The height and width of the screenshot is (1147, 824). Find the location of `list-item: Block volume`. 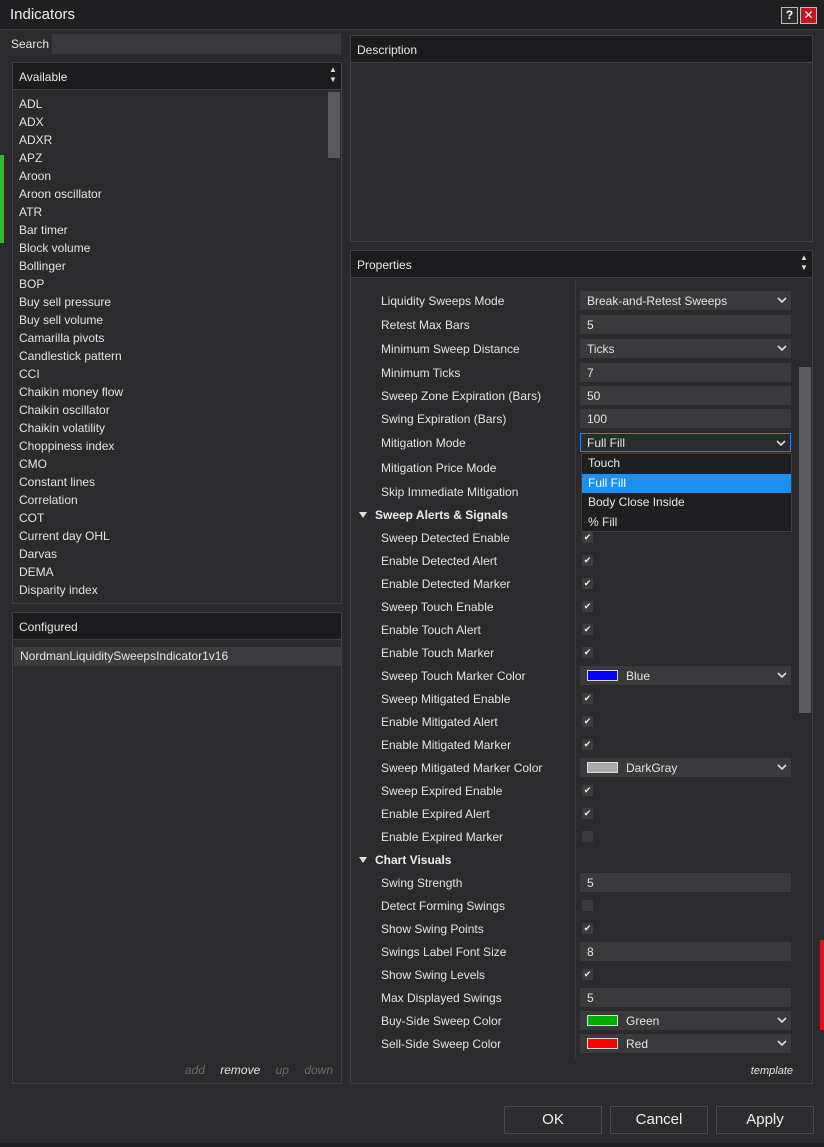

list-item: Block volume is located at coordinates (170, 248).